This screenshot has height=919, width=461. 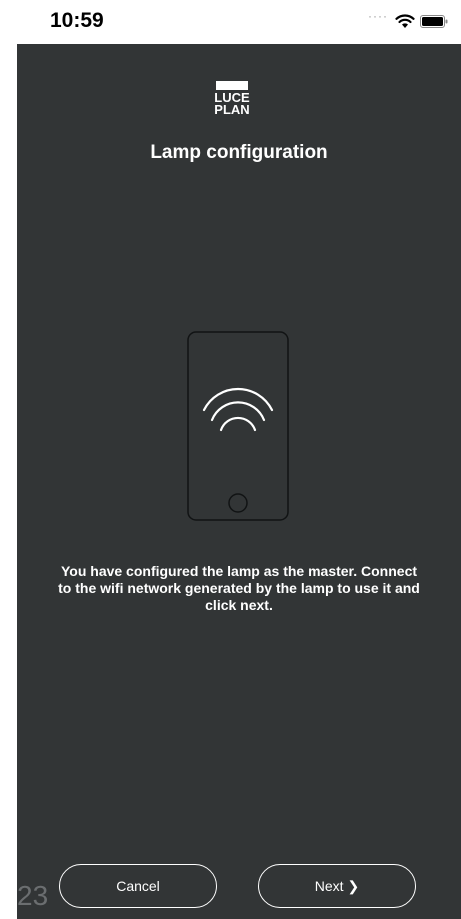 I want to click on logo-line-2: PLAN, so click(x=232, y=109).